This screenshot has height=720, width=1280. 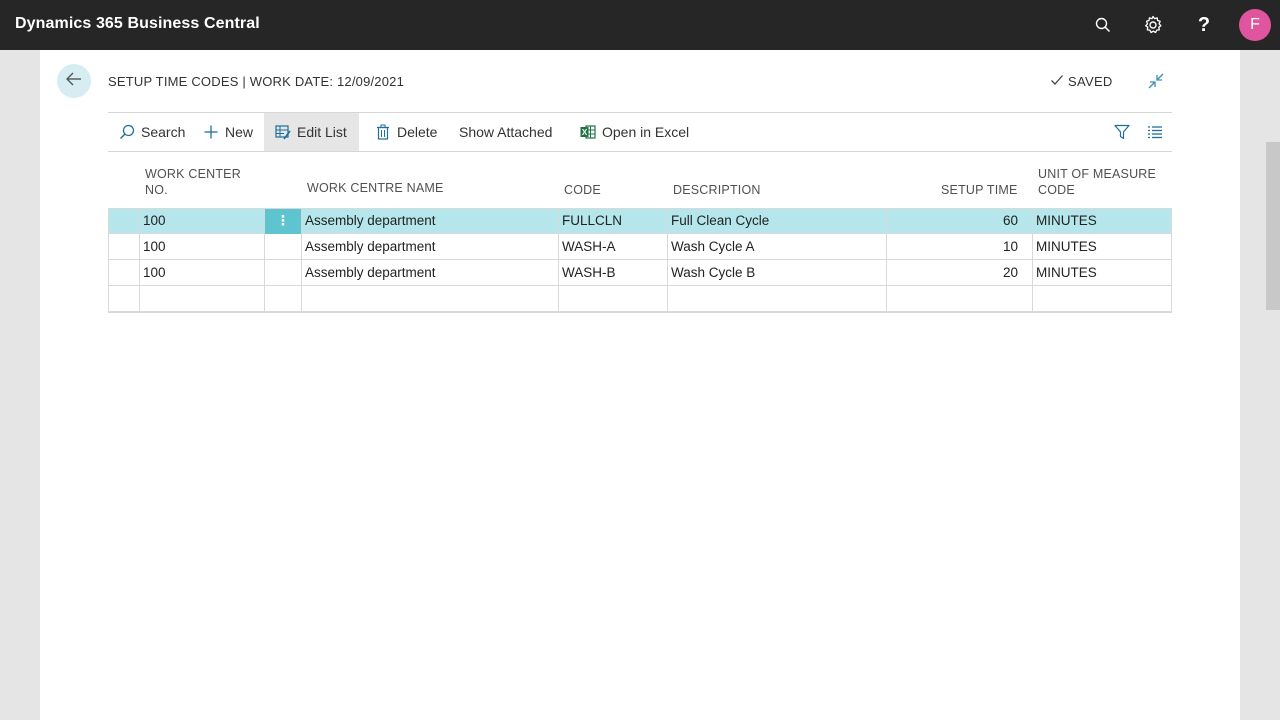 I want to click on filter-icon, so click(x=1122, y=132).